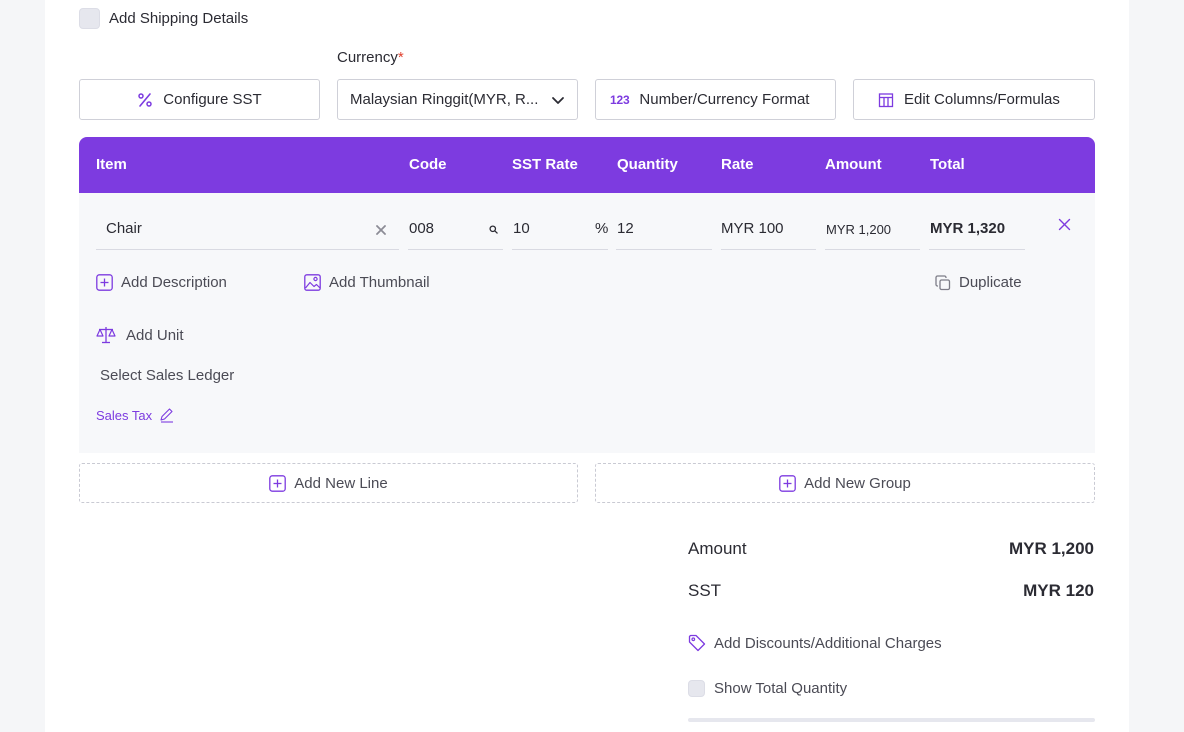 The width and height of the screenshot is (1184, 732). I want to click on amount-field: MYR 1,200, so click(872, 221).